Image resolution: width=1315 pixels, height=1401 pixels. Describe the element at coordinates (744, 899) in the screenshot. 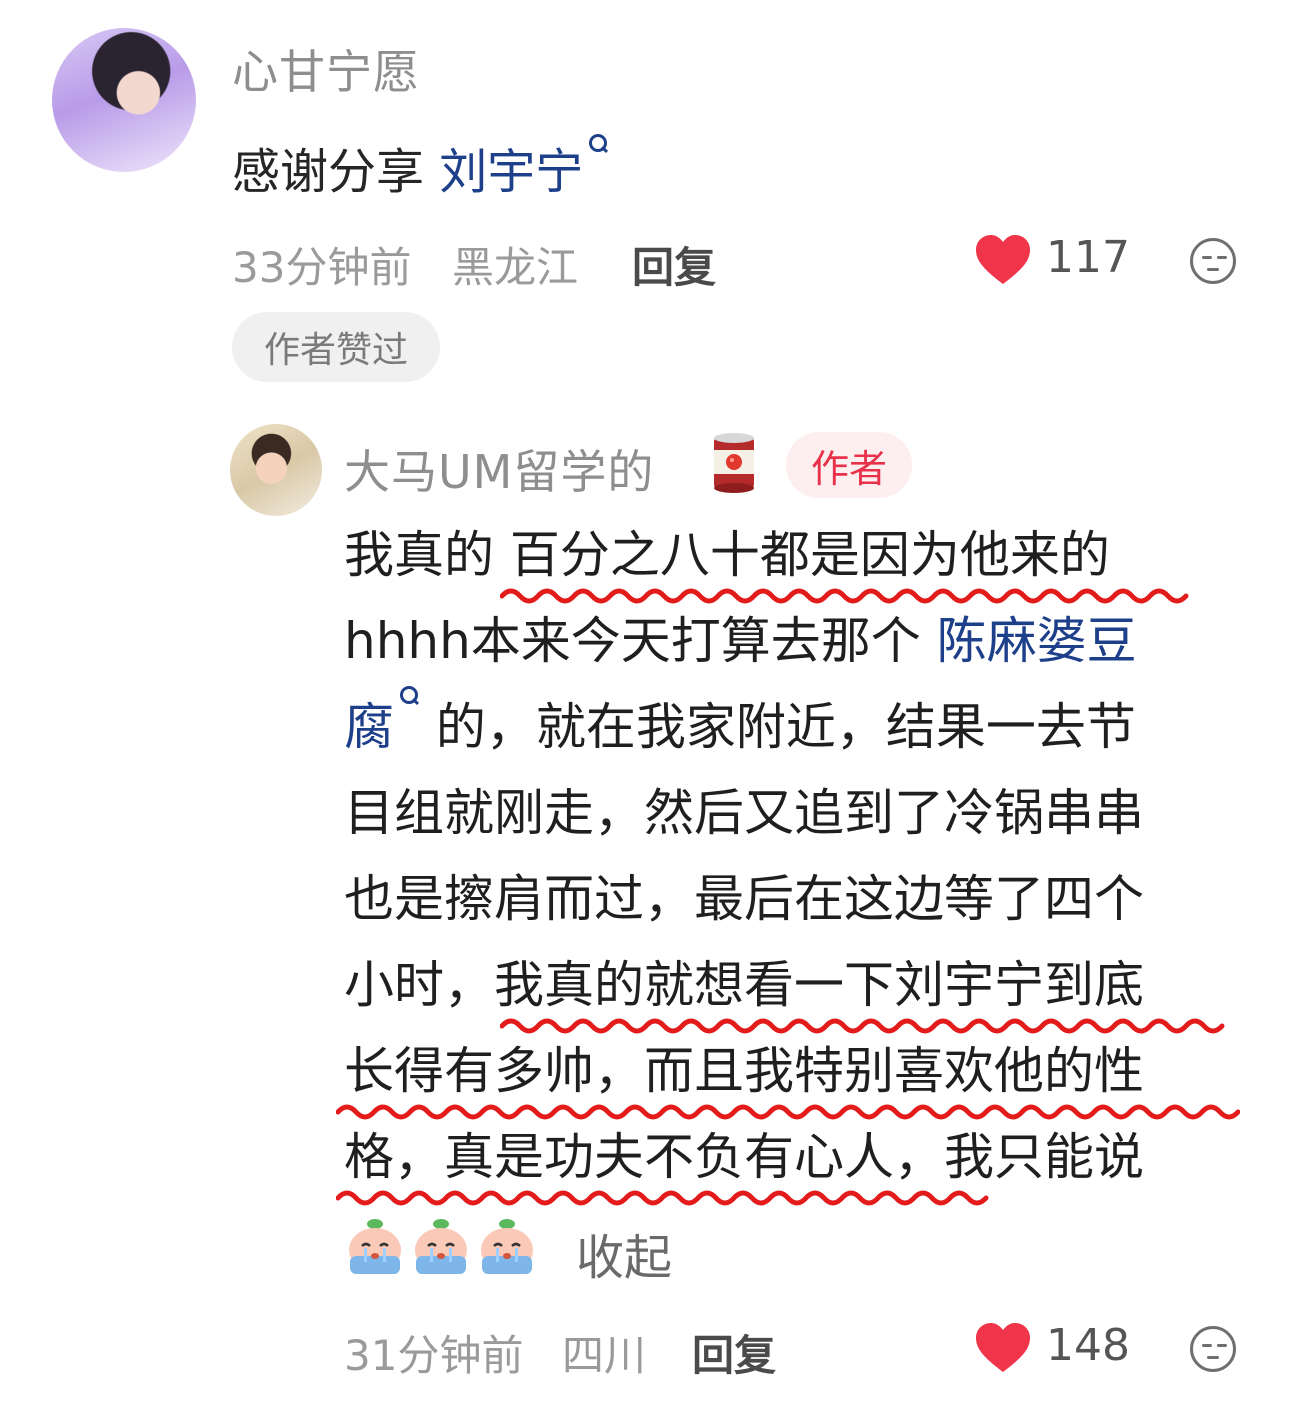

I see `reply-line-5: 也是擦肩而过，最后在这边等了四个` at that location.